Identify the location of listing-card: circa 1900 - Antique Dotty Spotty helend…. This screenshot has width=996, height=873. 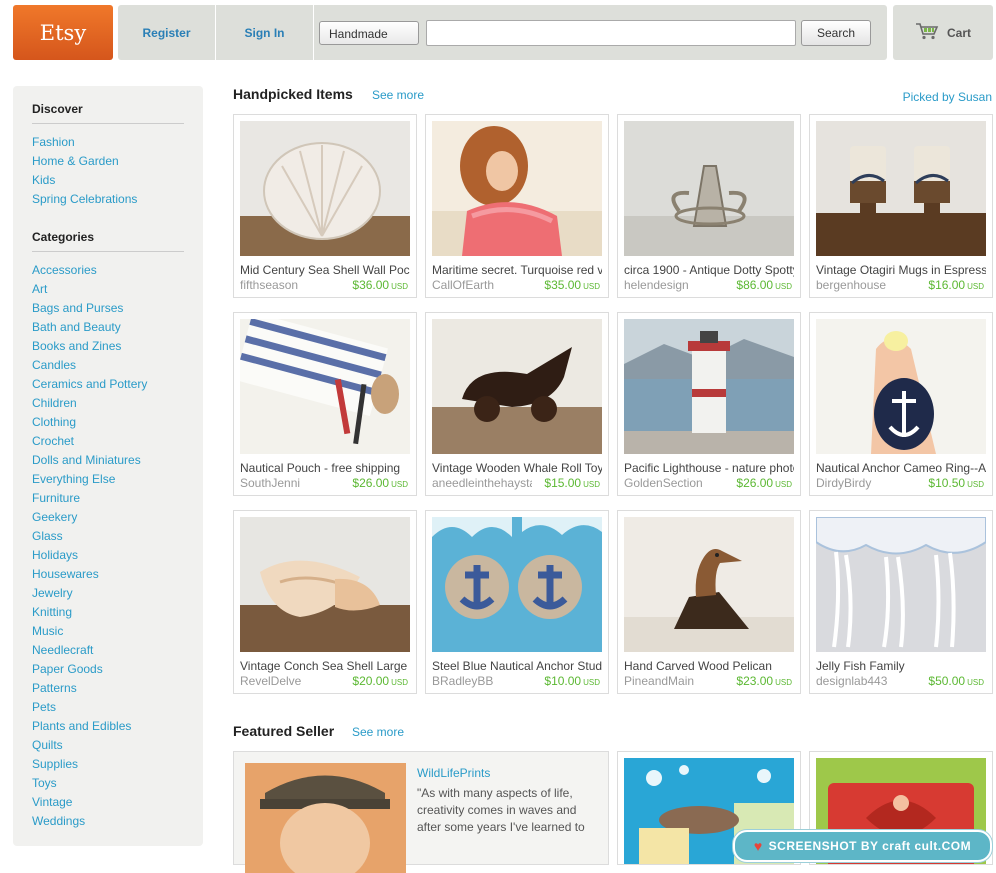
(709, 206).